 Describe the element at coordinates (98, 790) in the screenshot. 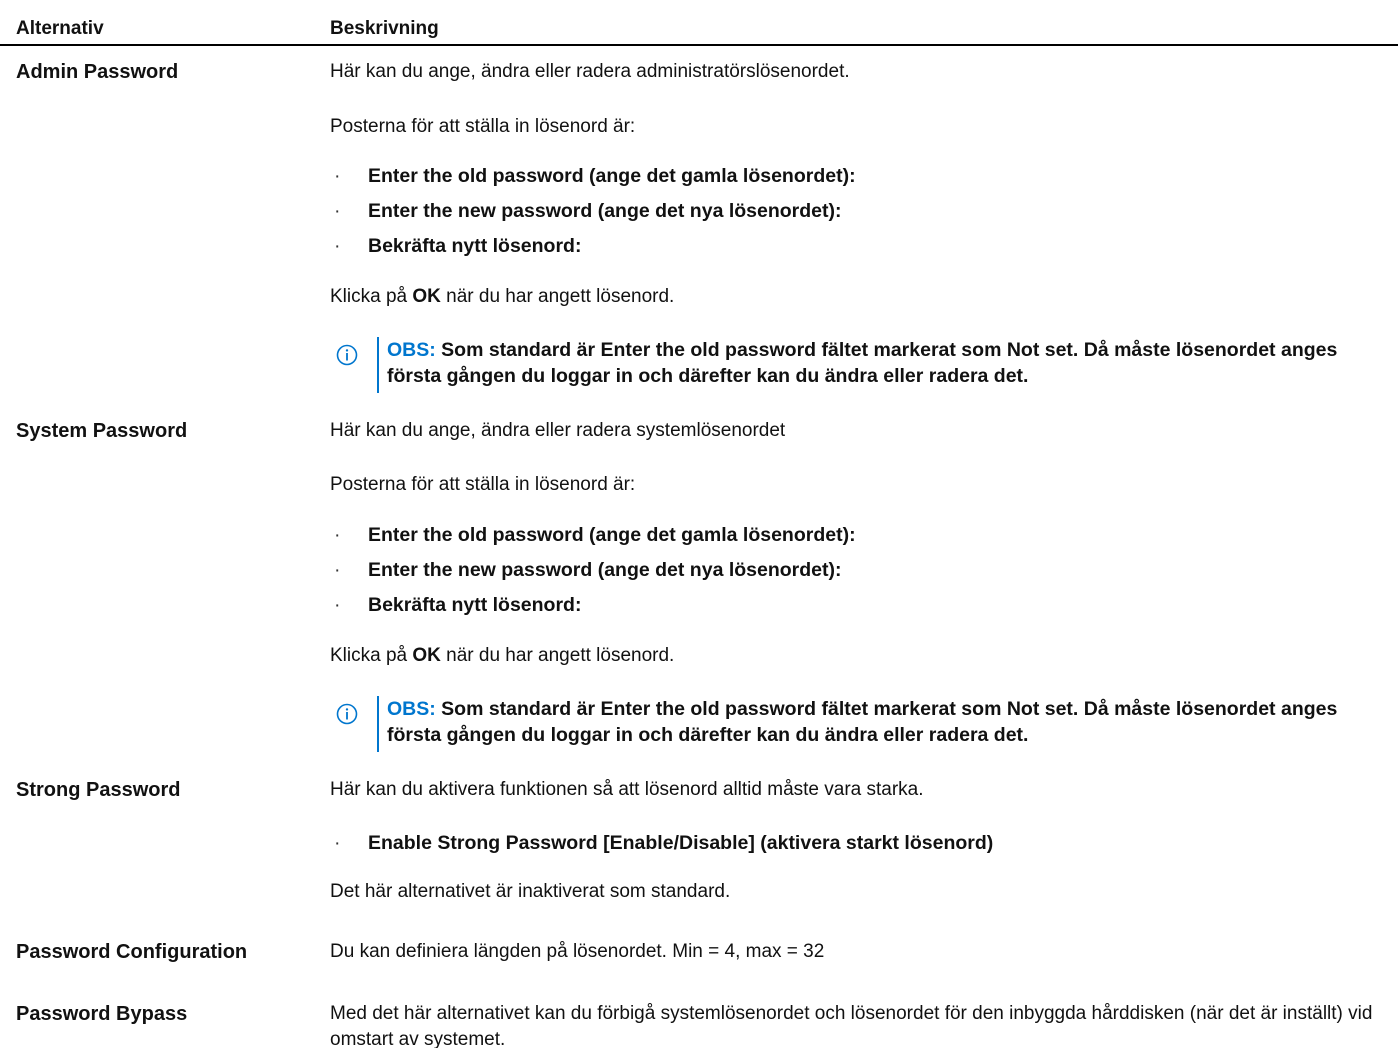

I see `option-strong-password: Strong Password` at that location.